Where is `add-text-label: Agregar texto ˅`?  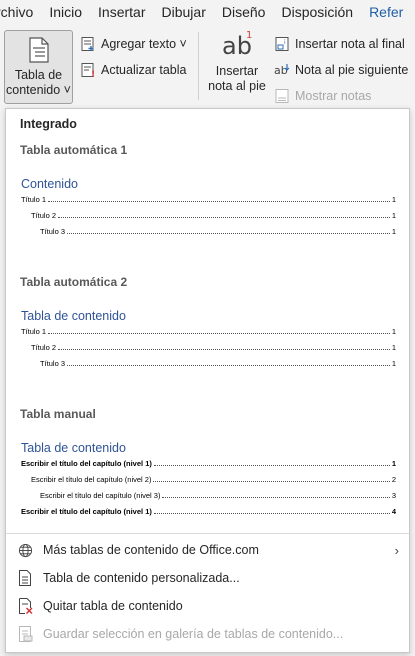
add-text-label: Agregar texto ˅ is located at coordinates (144, 44).